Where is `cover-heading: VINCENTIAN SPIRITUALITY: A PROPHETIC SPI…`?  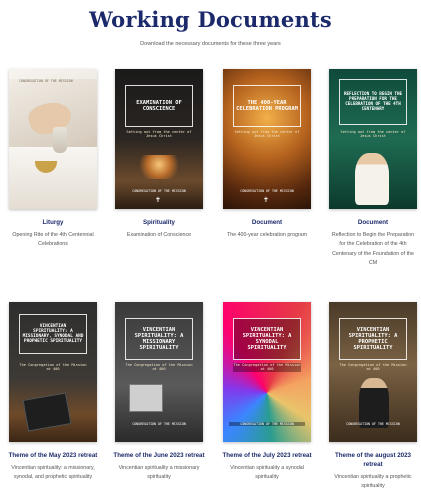
cover-heading: VINCENTIAN SPIRITUALITY: A PROPHETIC SPI… is located at coordinates (373, 339).